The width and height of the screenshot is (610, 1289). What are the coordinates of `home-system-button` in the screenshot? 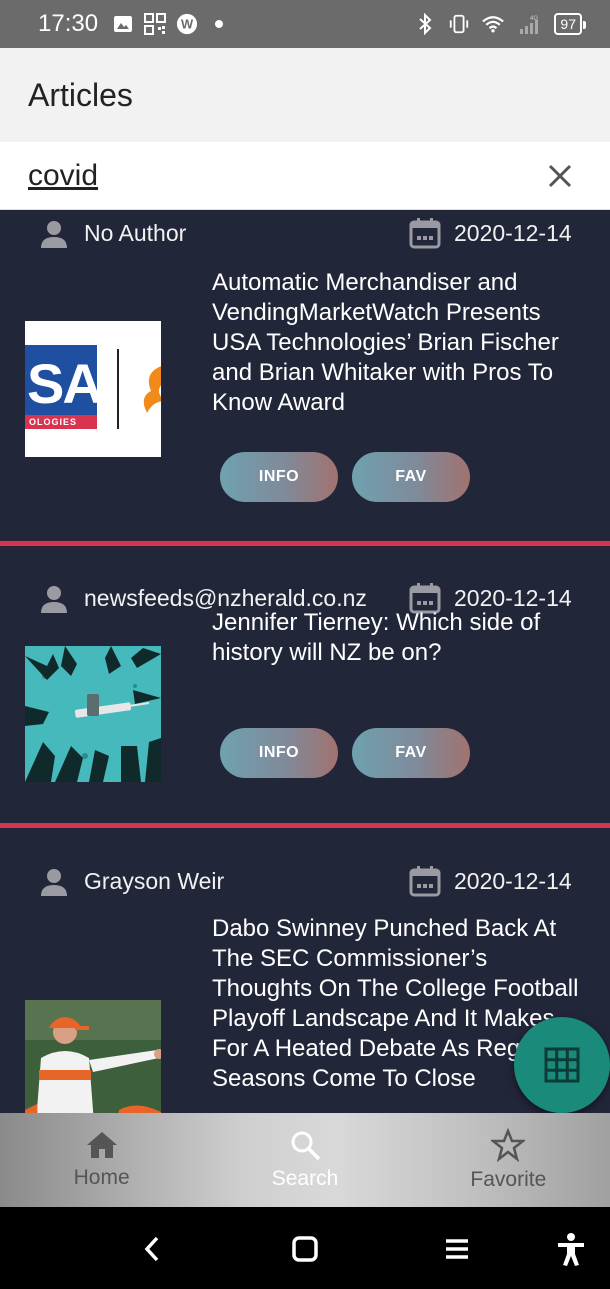 It's located at (305, 1249).